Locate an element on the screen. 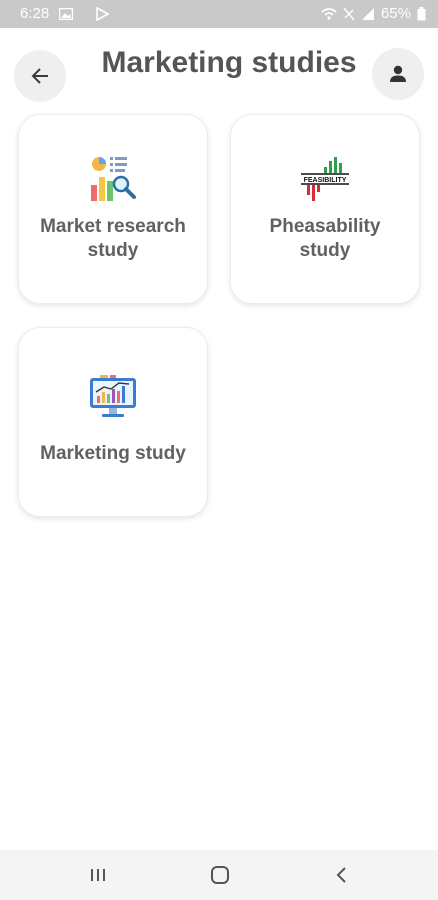  marketing-monitor-icon is located at coordinates (113, 396).